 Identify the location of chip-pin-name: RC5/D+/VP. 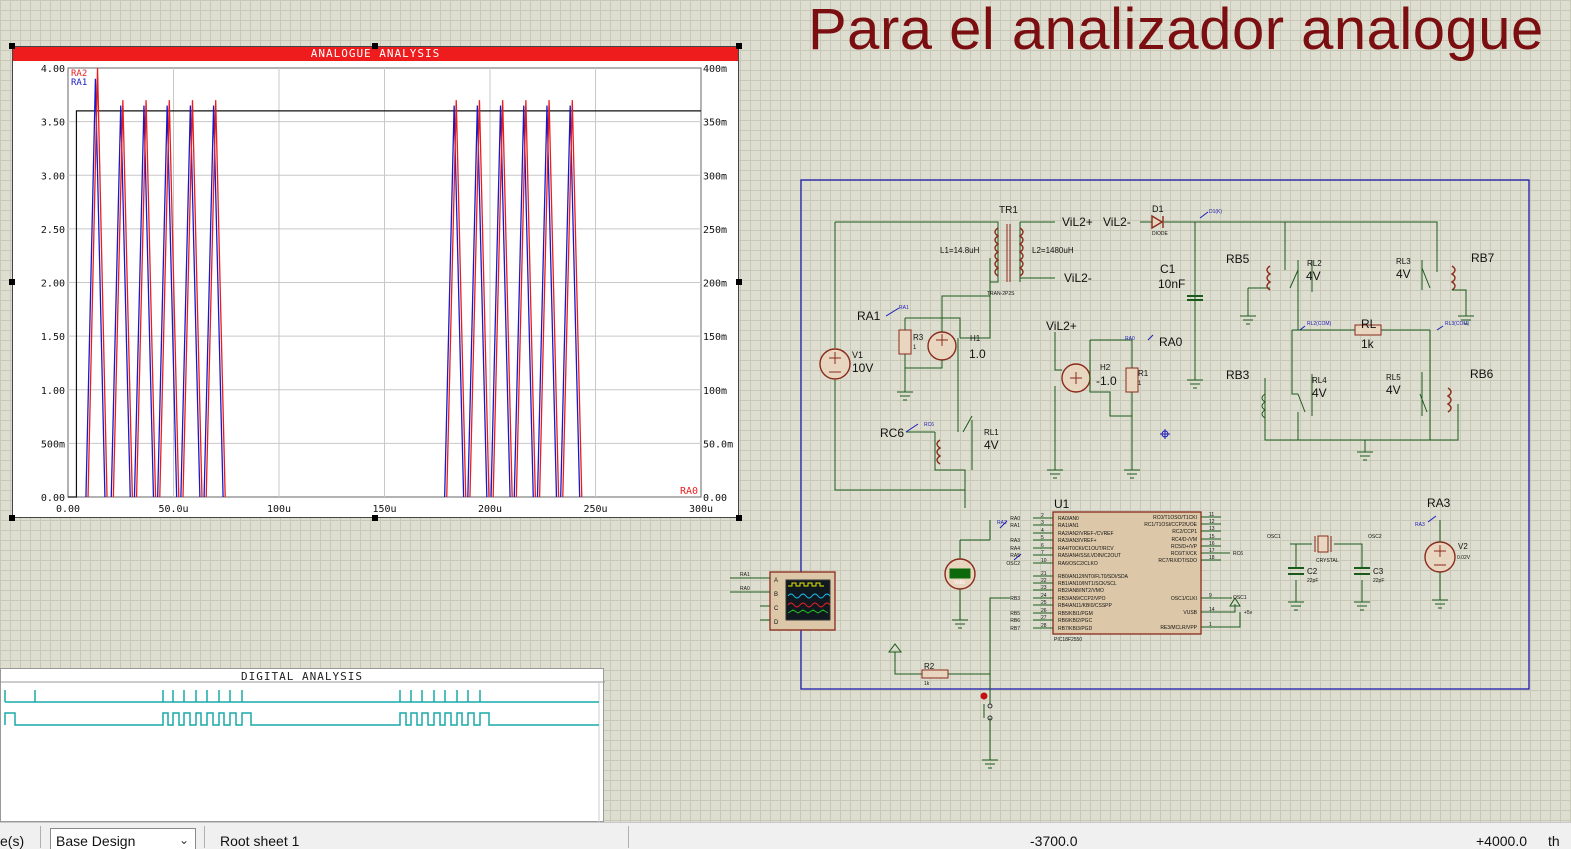
(1184, 547).